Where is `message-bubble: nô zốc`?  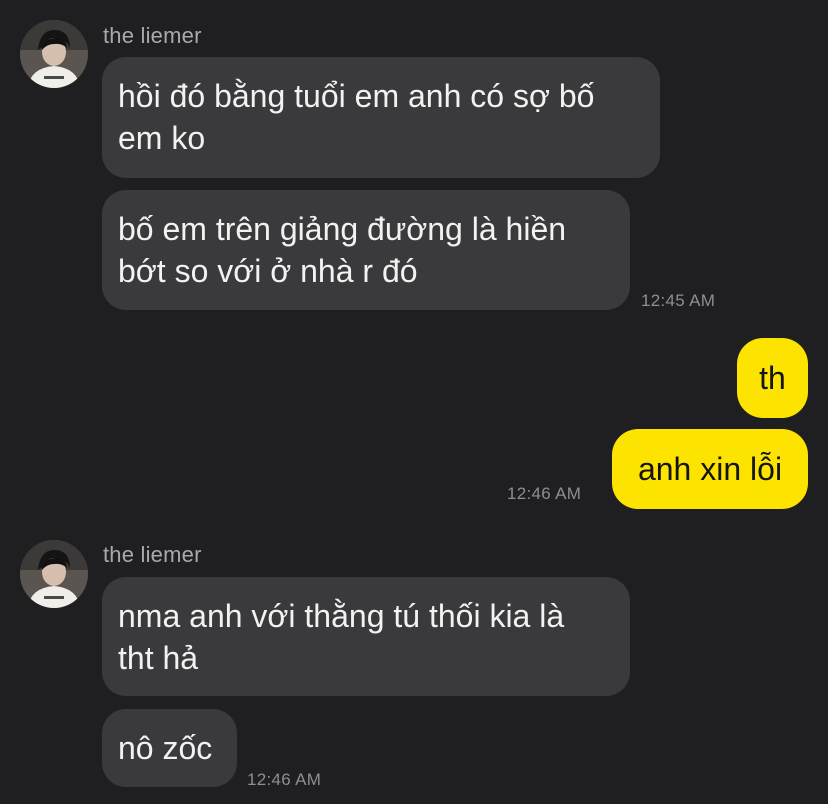
message-bubble: nô zốc is located at coordinates (169, 748).